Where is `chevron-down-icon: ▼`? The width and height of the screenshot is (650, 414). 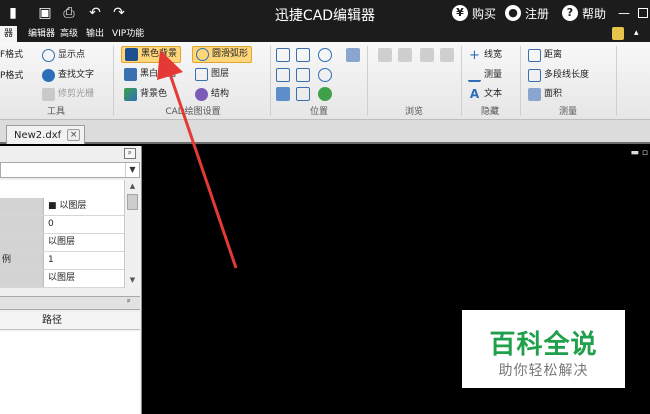 chevron-down-icon: ▼ is located at coordinates (132, 170).